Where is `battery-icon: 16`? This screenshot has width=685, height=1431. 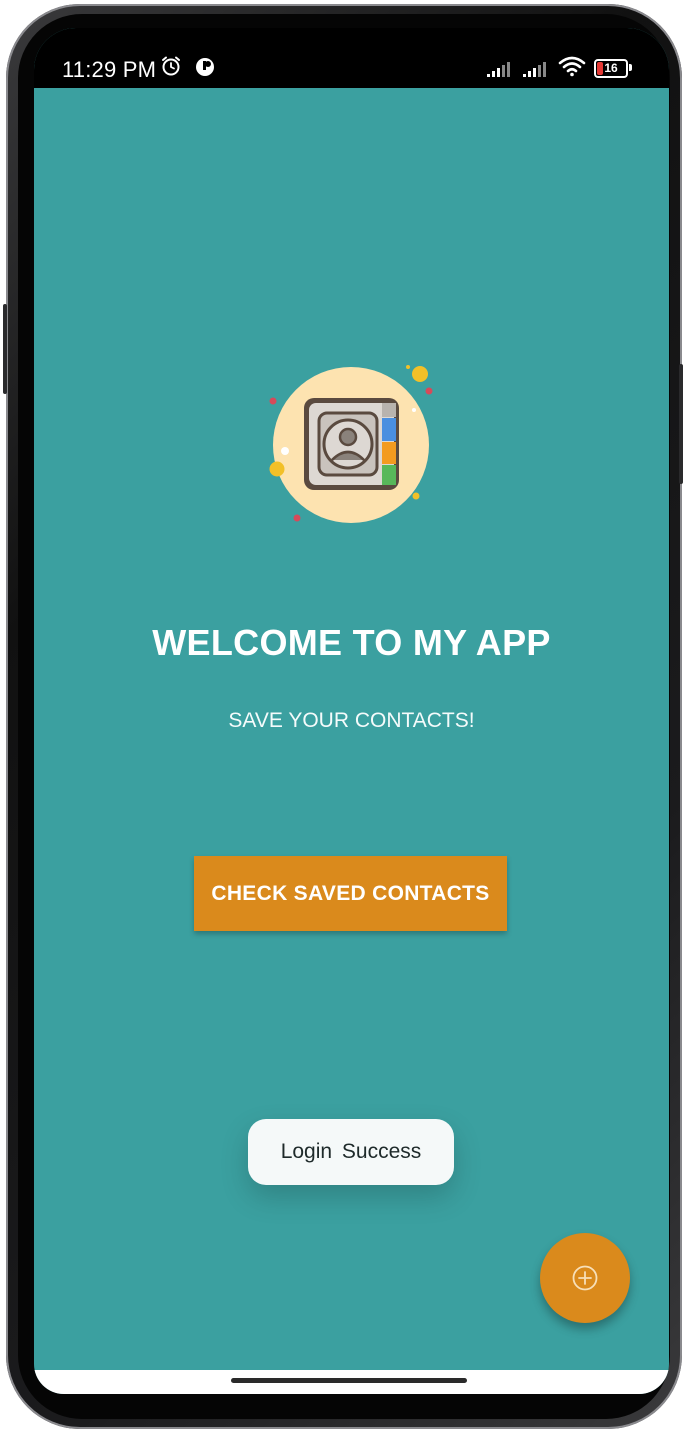 battery-icon: 16 is located at coordinates (611, 68).